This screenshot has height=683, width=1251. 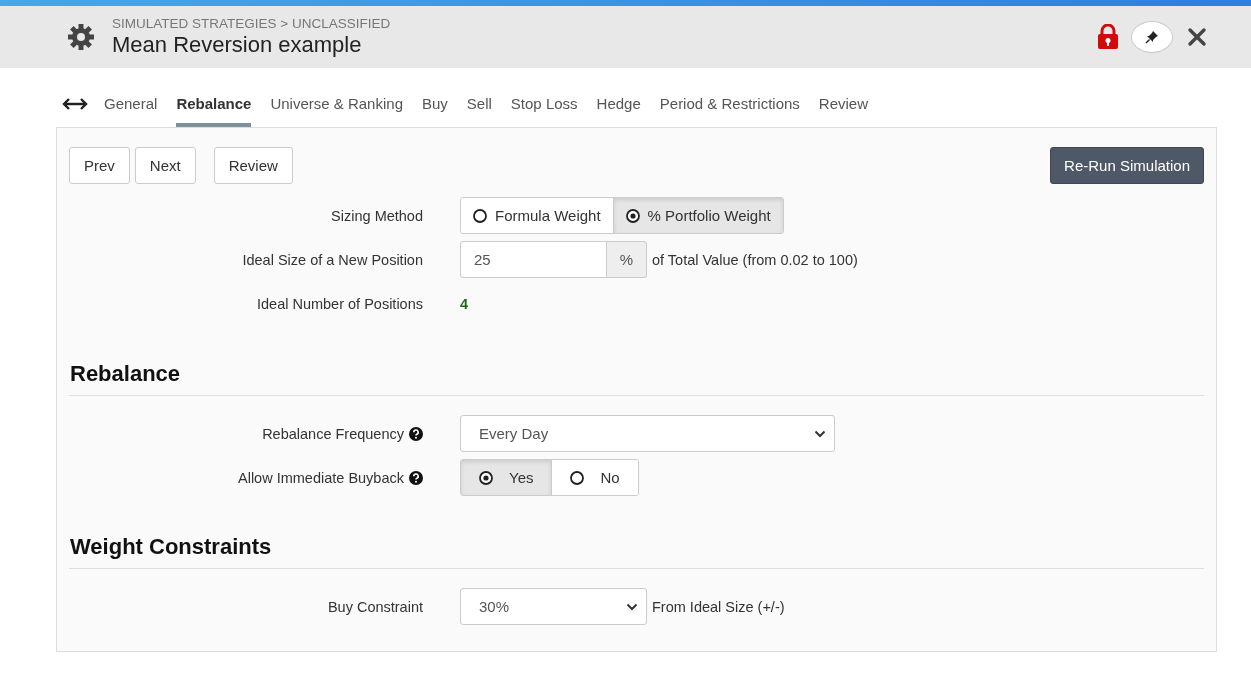 I want to click on nav-button: Review, so click(x=253, y=165).